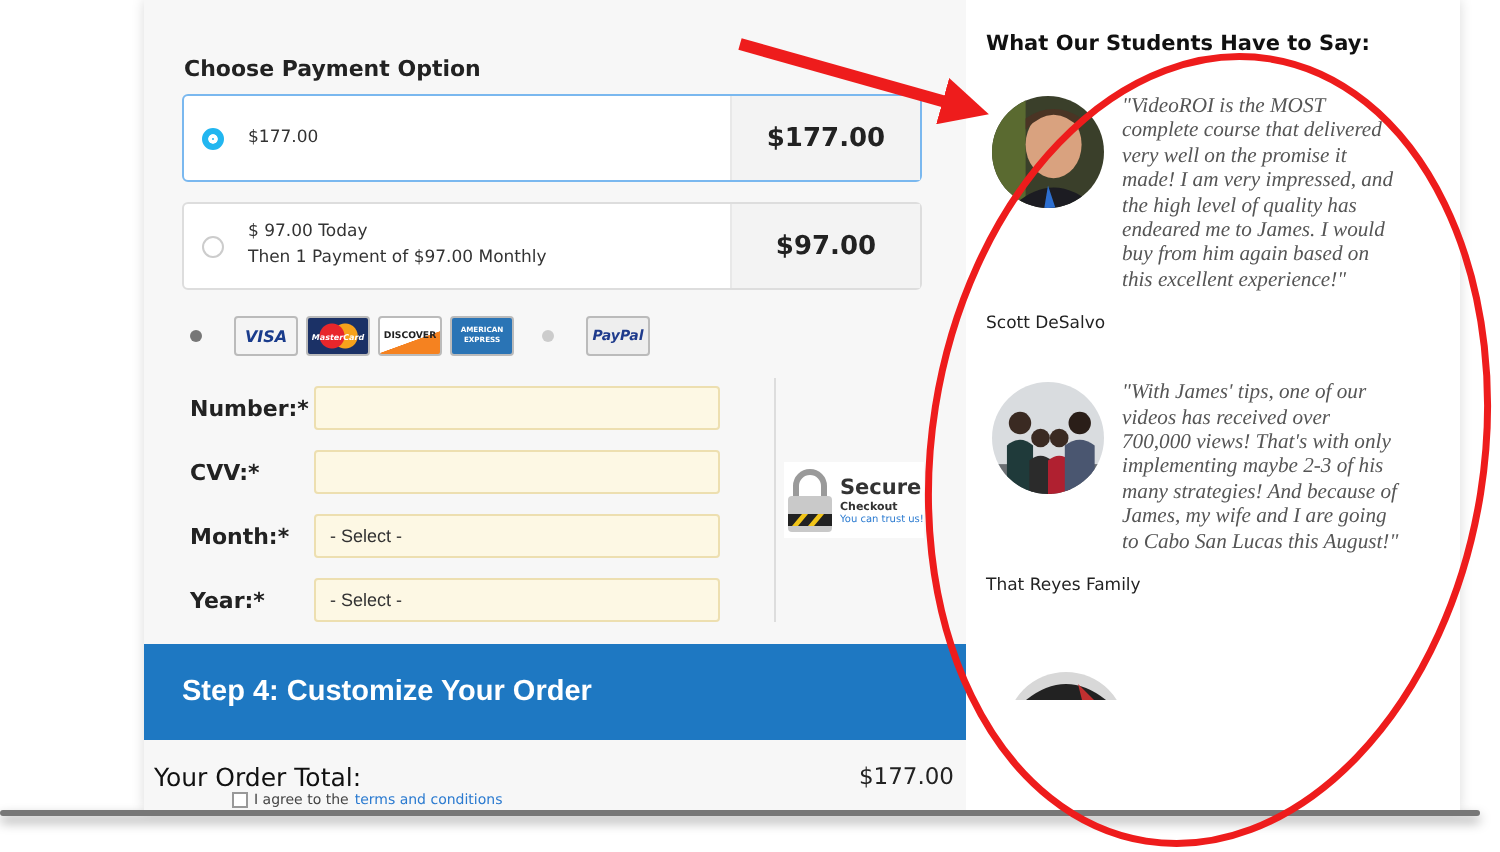 This screenshot has height=852, width=1500. Describe the element at coordinates (283, 138) in the screenshot. I see `option-text: $177.00` at that location.